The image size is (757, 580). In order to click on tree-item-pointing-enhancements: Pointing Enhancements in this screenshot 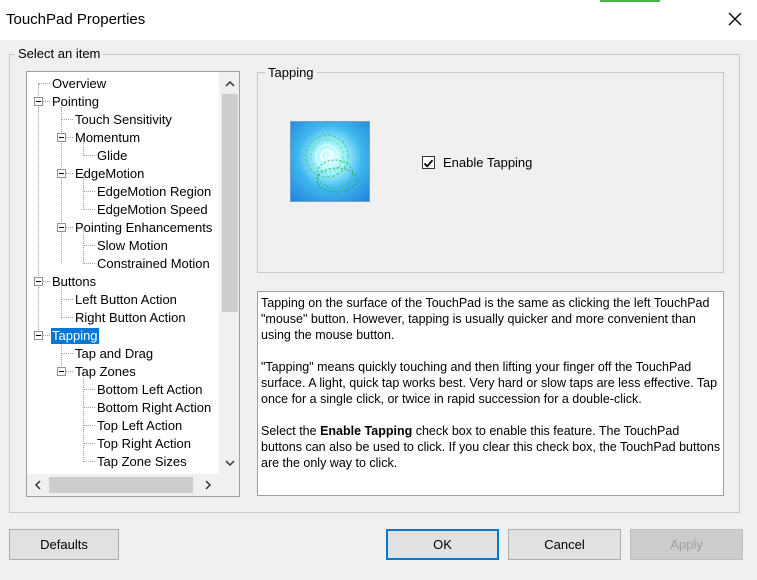, I will do `click(143, 228)`.